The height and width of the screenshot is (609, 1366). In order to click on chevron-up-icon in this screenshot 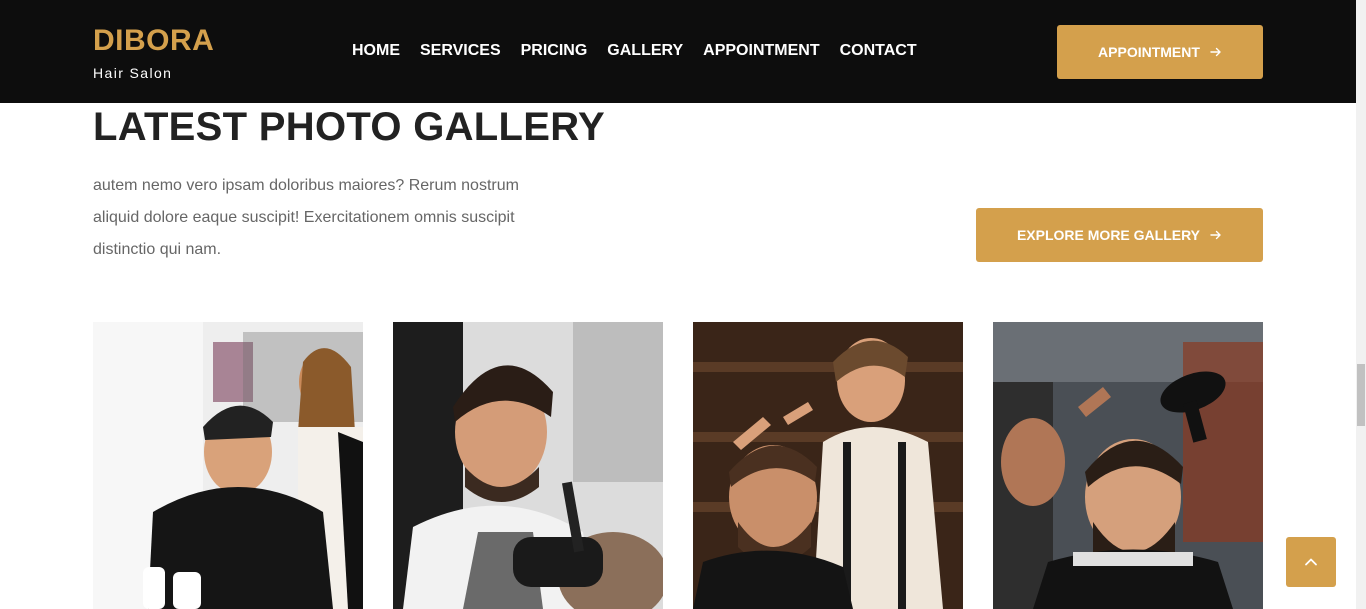, I will do `click(1311, 562)`.